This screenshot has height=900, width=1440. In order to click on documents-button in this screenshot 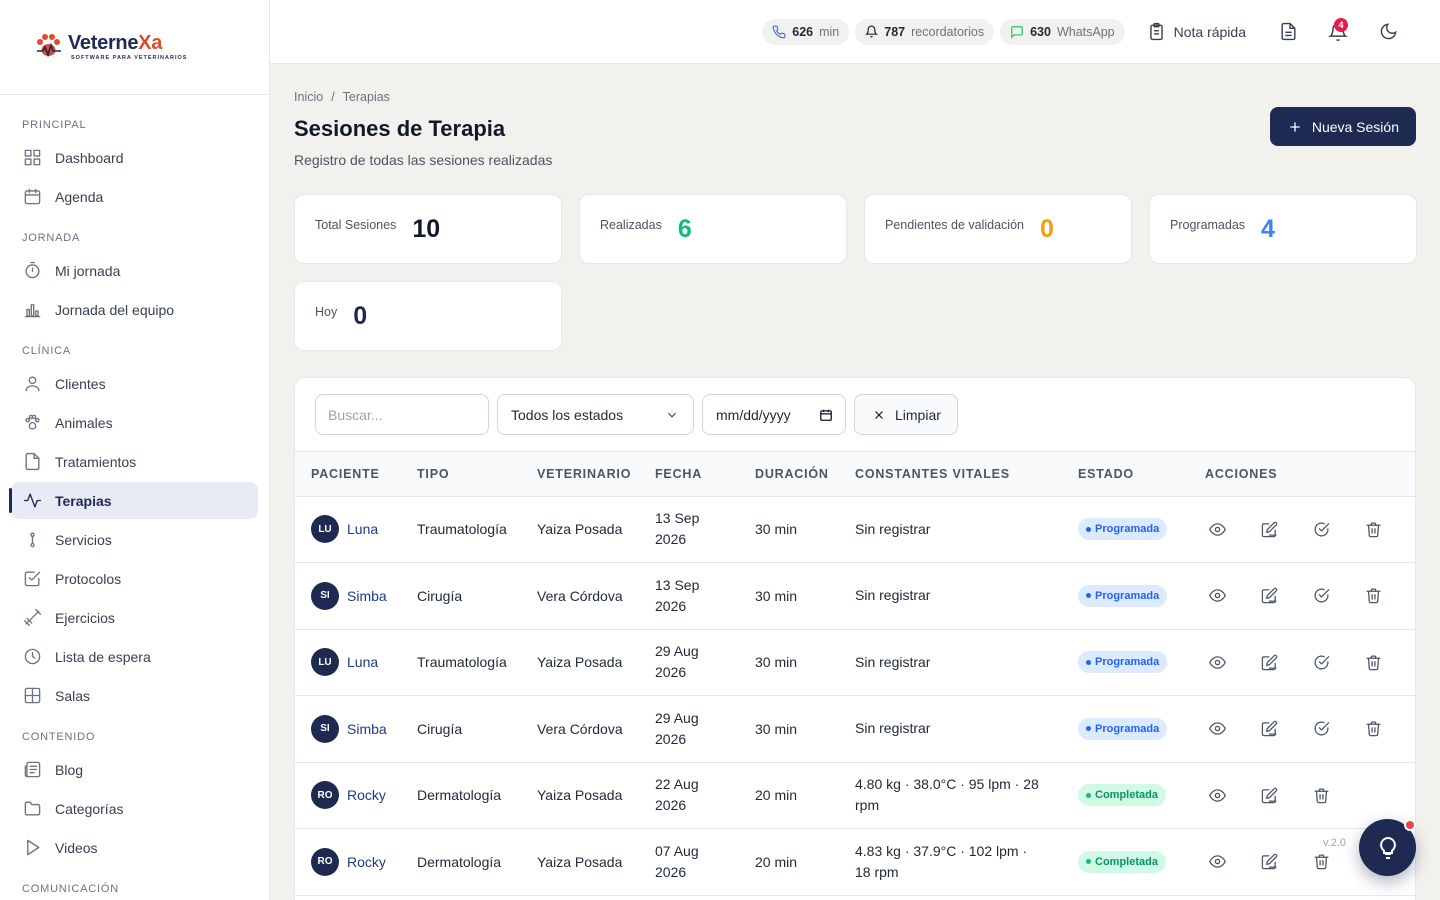, I will do `click(1288, 32)`.